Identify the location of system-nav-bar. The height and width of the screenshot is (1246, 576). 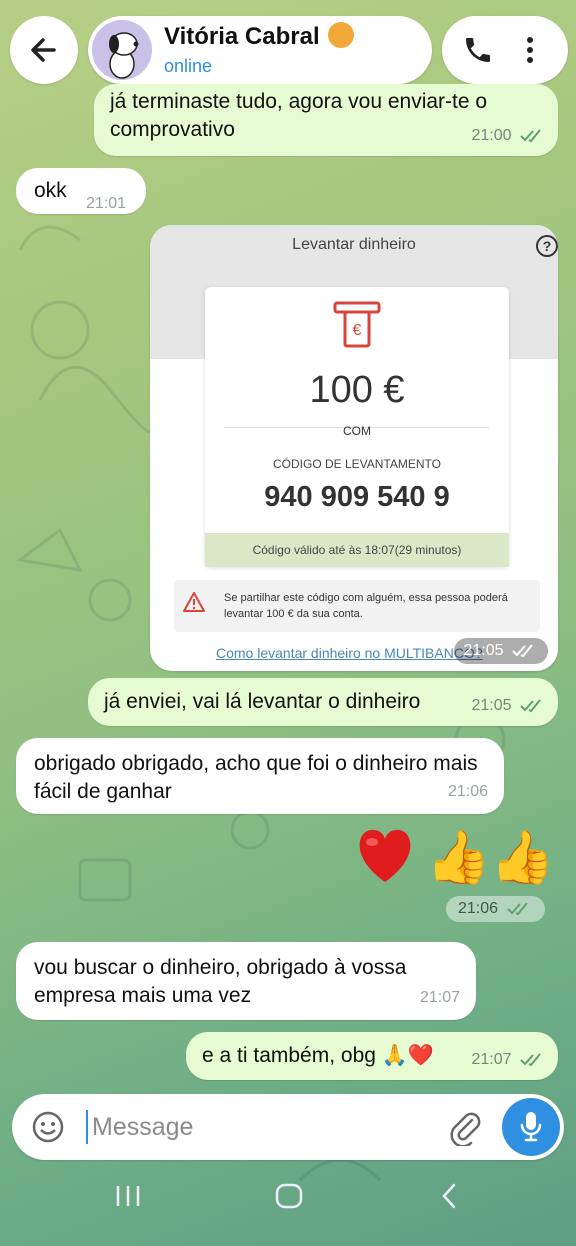
(288, 1200).